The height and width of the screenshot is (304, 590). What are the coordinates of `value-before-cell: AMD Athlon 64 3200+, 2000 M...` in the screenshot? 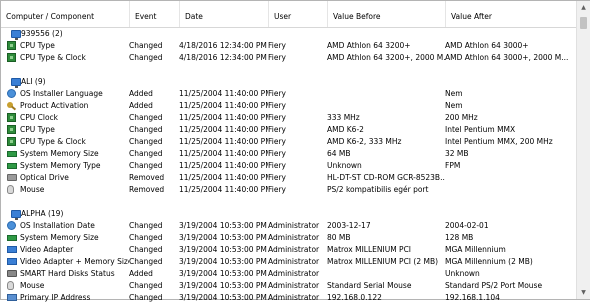 It's located at (386, 57).